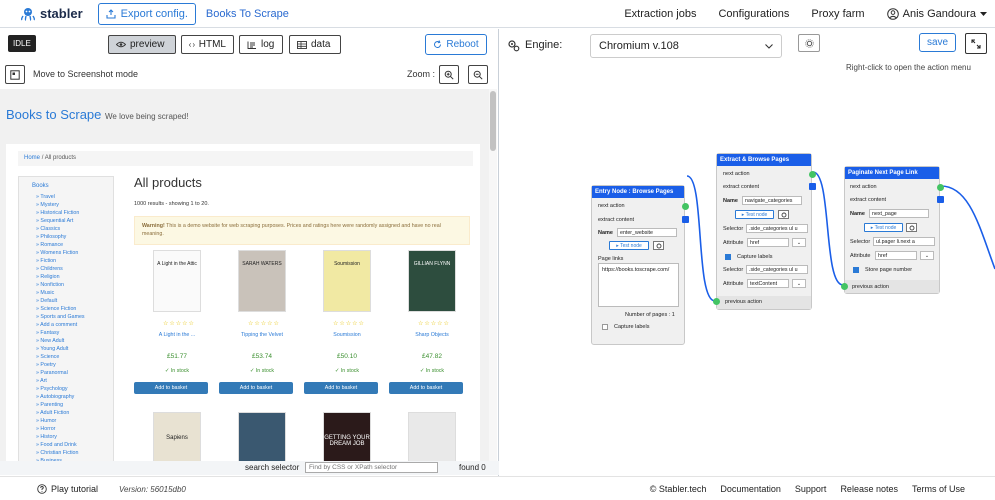 This screenshot has height=500, width=995. What do you see at coordinates (40, 186) in the screenshot?
I see `sidebar-books-link: Books` at bounding box center [40, 186].